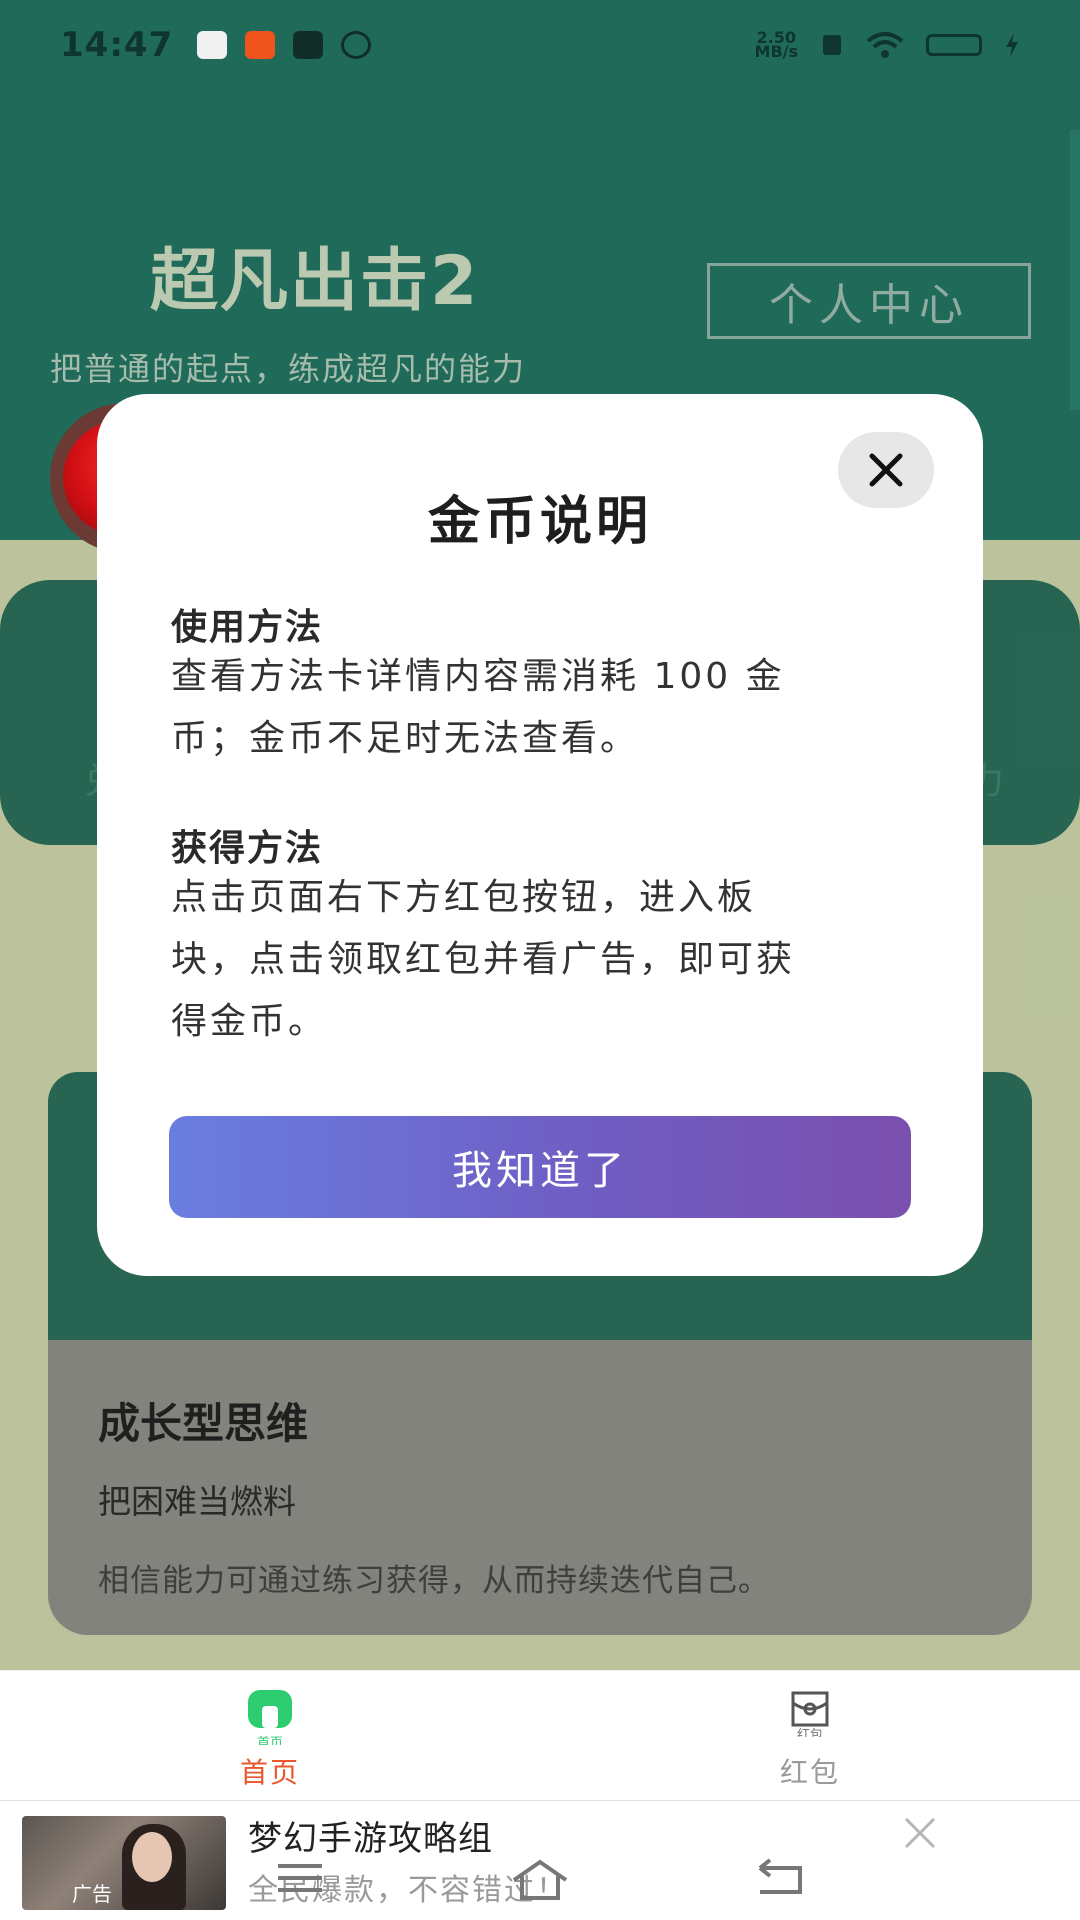 Image resolution: width=1080 pixels, height=1920 pixels. I want to click on usage-line-1: 查看方法卡详情内容需消耗 100 金, so click(478, 676).